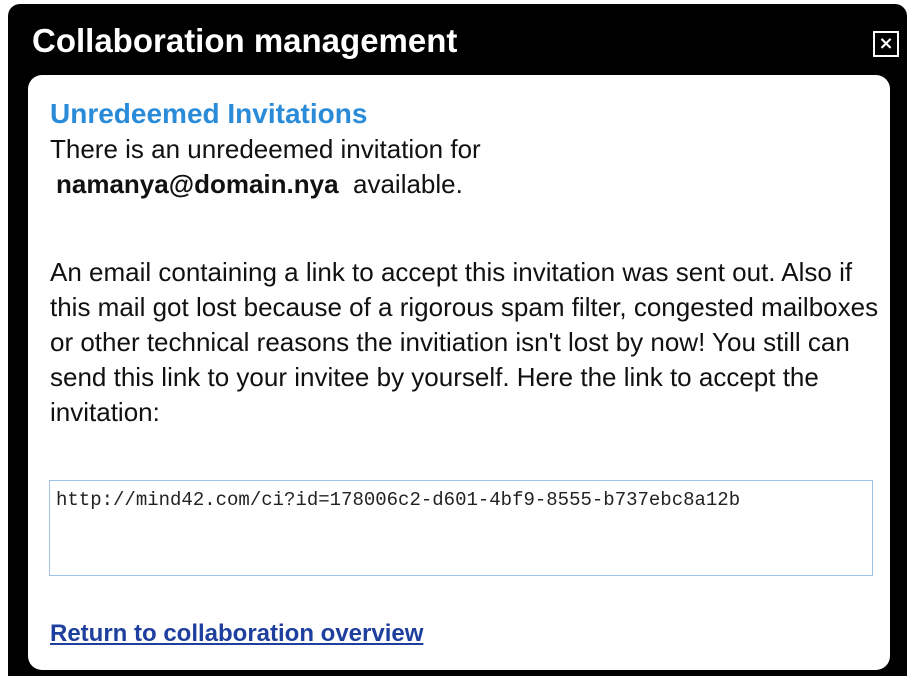  I want to click on return-to-overview-link: Return to collaboration overview, so click(236, 634).